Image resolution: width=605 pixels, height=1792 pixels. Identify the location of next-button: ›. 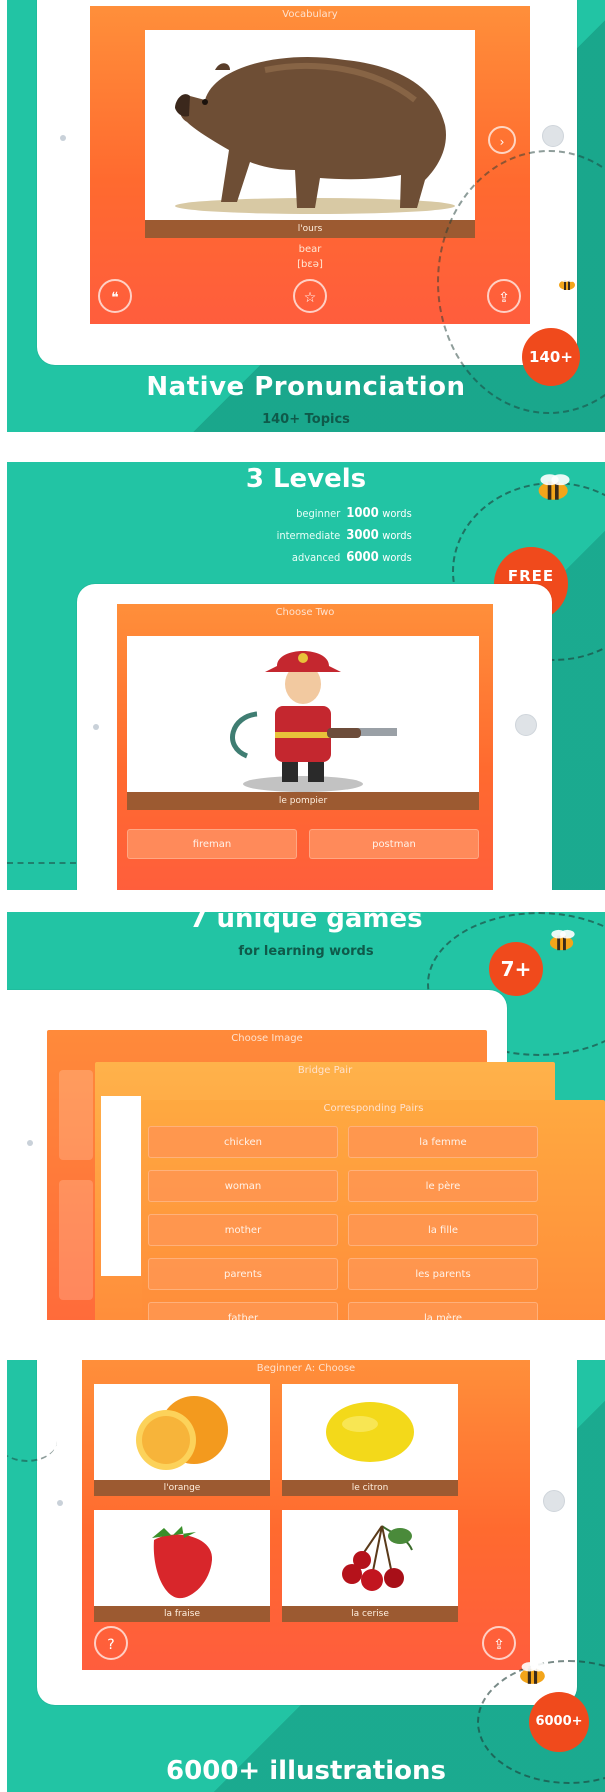
(502, 140).